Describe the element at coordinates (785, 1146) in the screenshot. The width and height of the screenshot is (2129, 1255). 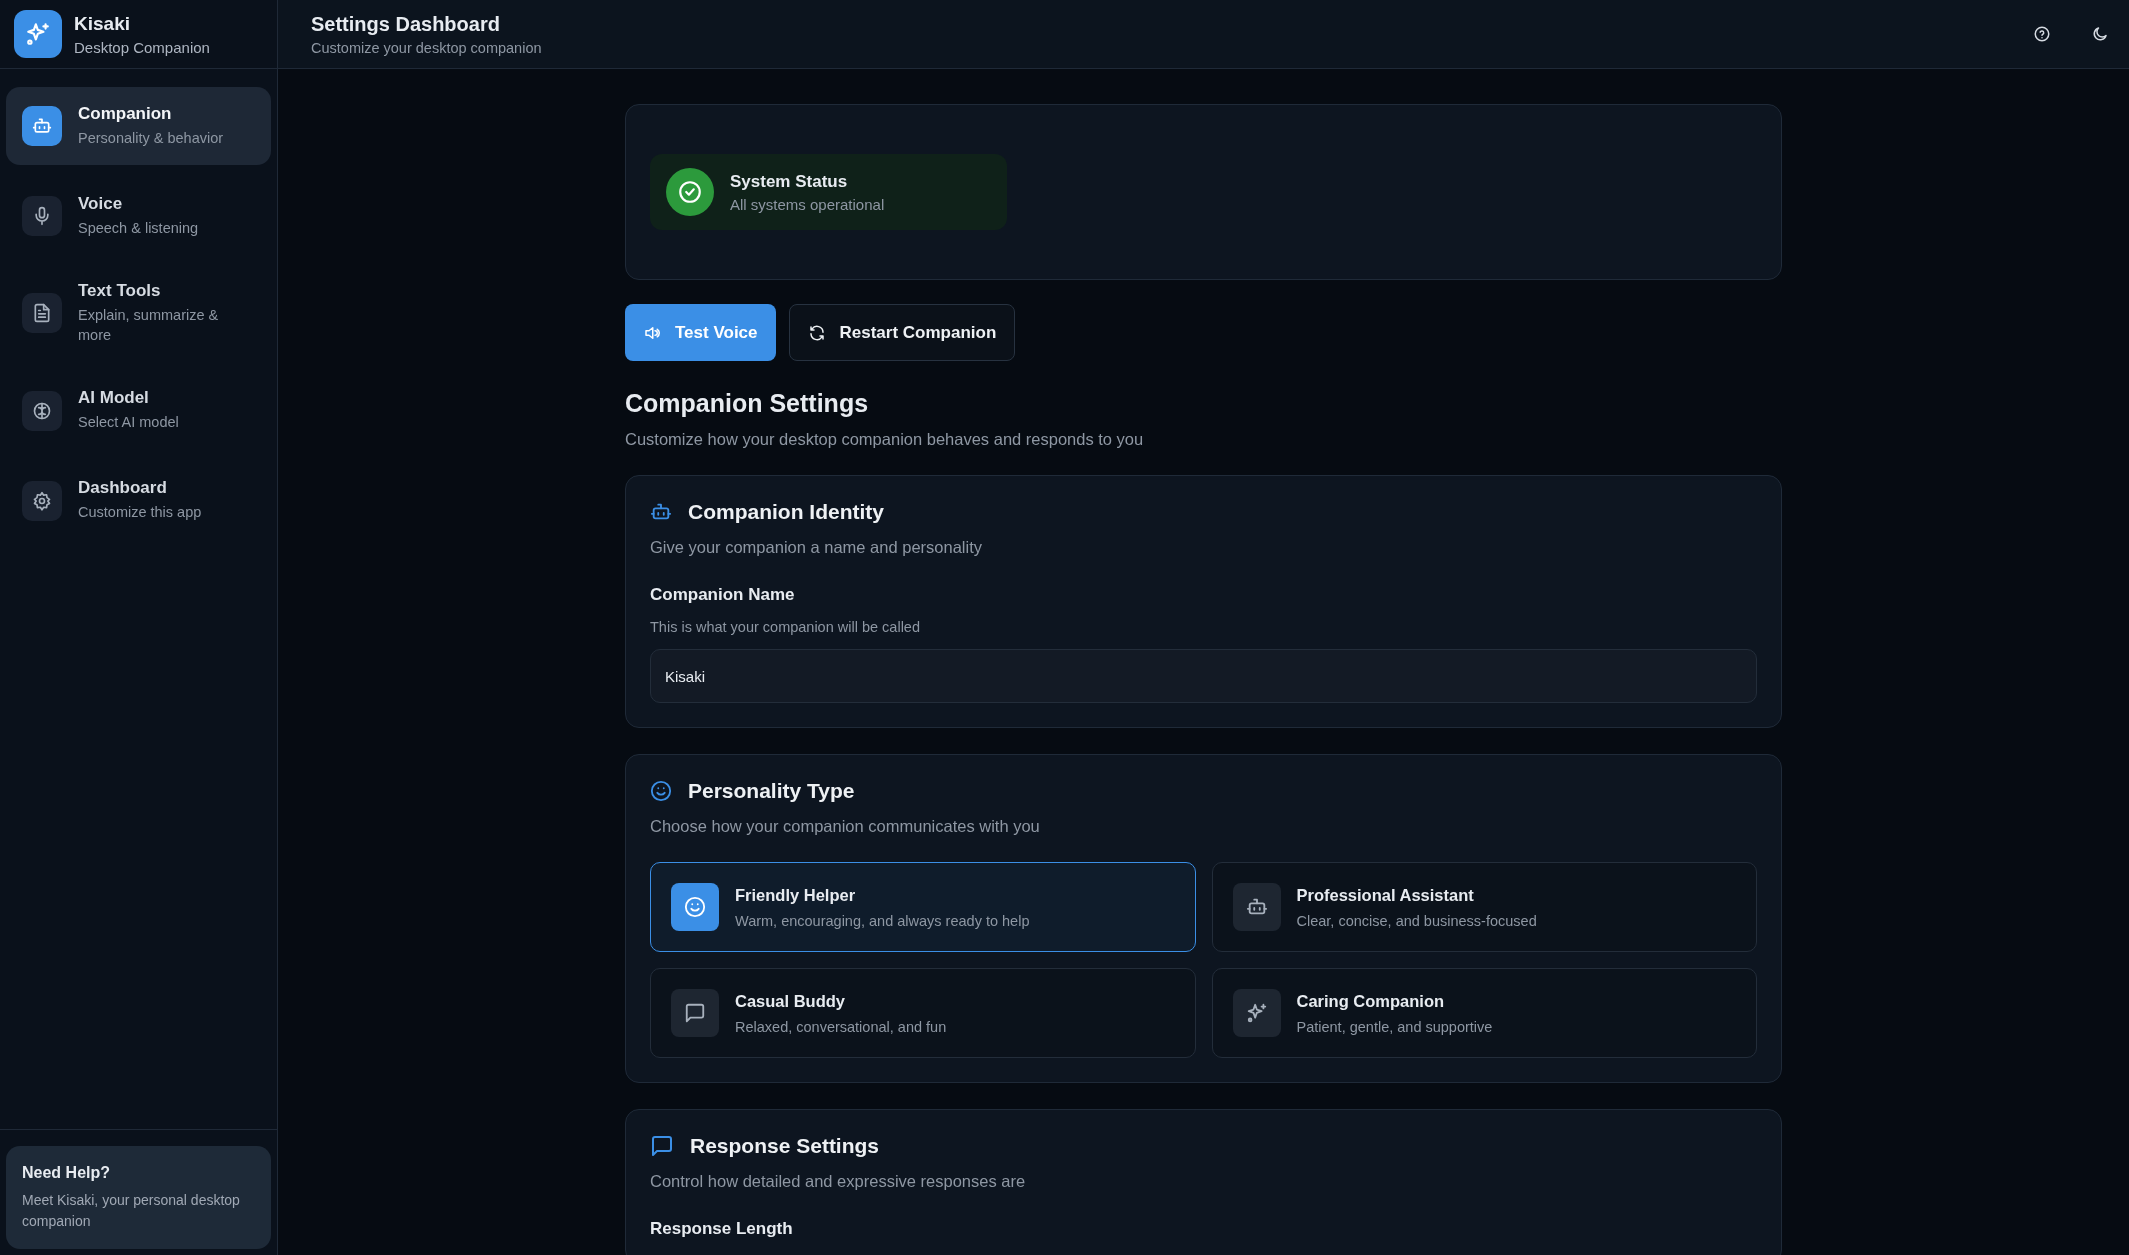
I see `card-title: Response Settings` at that location.